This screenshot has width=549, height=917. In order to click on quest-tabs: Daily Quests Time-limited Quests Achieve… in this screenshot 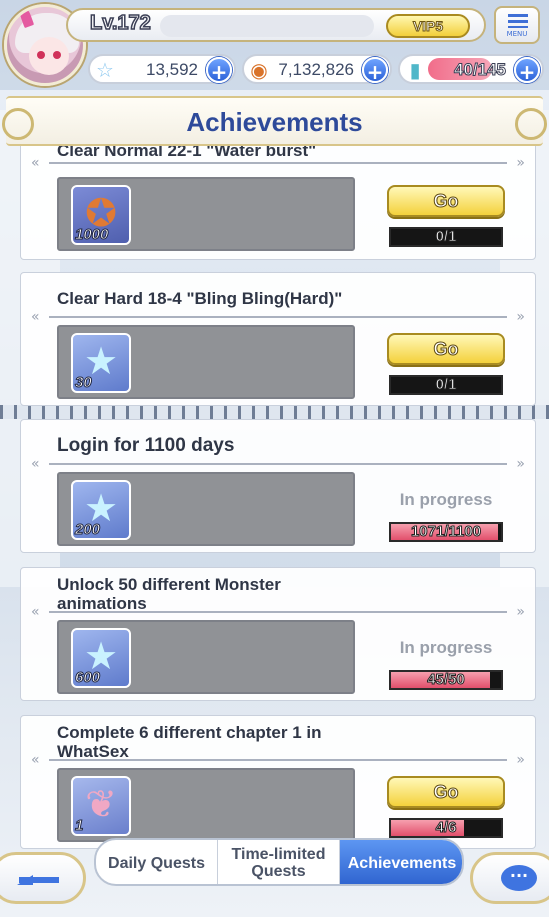, I will do `click(279, 862)`.